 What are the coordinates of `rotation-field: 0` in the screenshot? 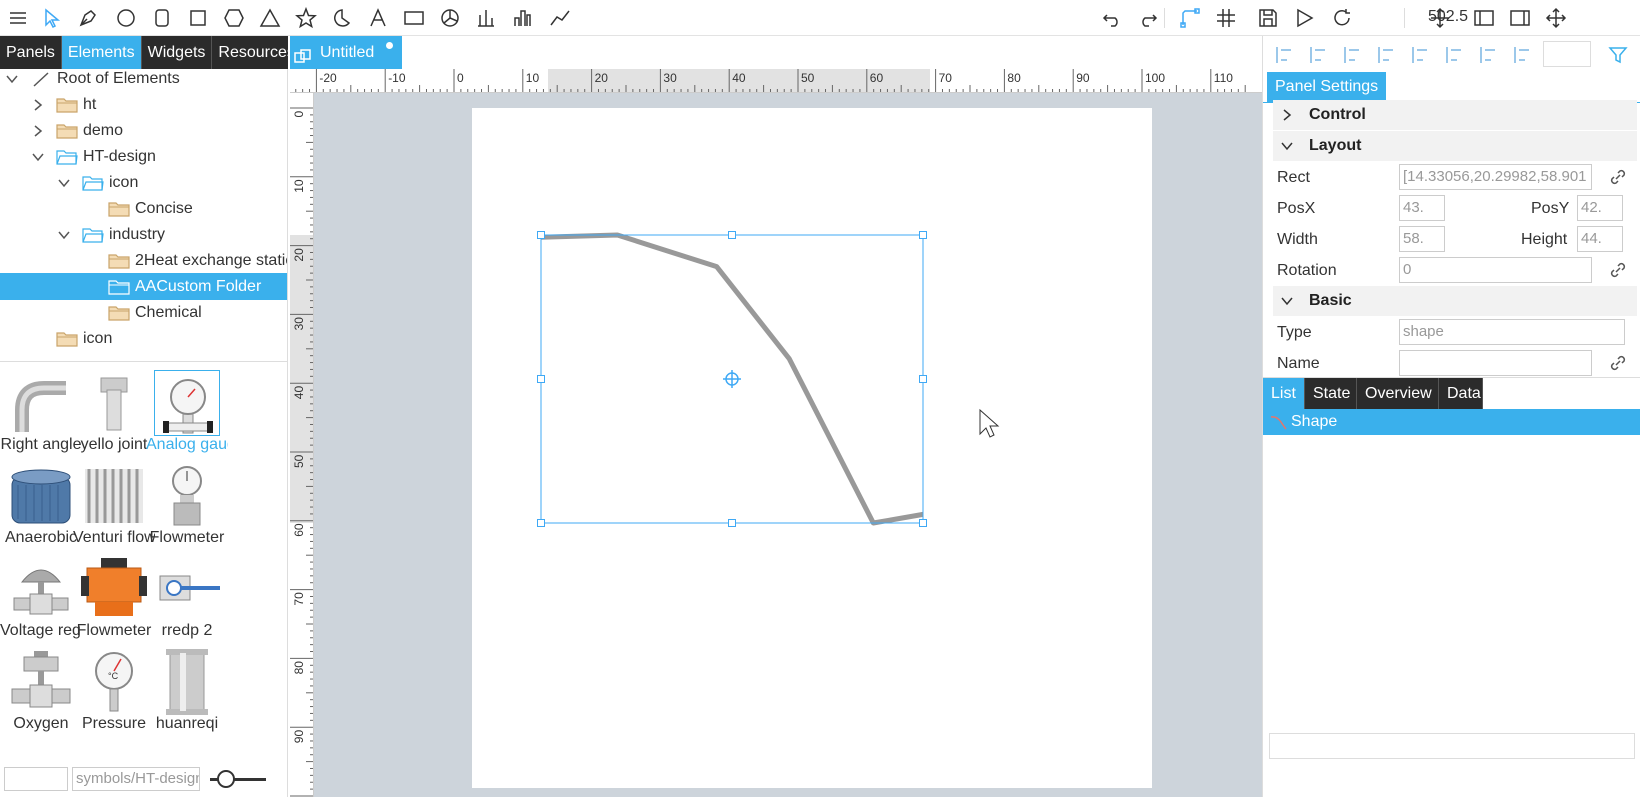 It's located at (1495, 270).